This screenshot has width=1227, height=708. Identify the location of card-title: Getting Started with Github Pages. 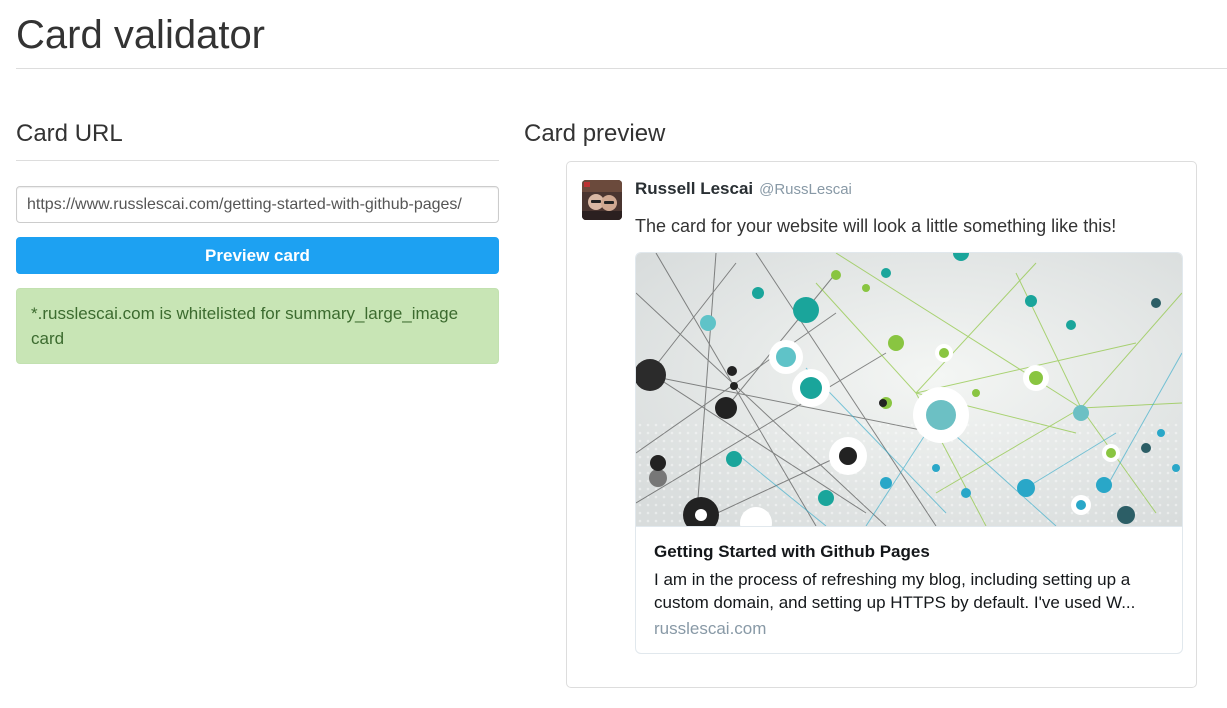
(792, 551).